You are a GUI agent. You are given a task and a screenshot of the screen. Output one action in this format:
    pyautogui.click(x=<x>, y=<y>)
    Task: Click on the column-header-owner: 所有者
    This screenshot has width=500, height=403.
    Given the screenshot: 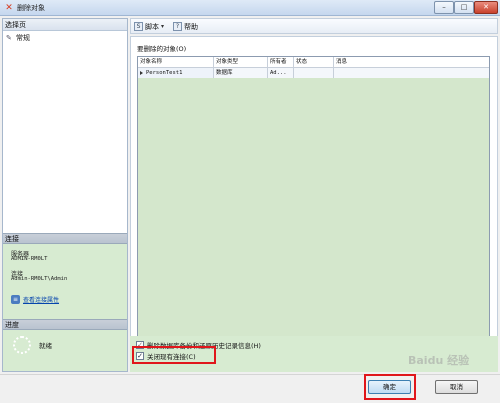 What is the action you would take?
    pyautogui.click(x=281, y=62)
    